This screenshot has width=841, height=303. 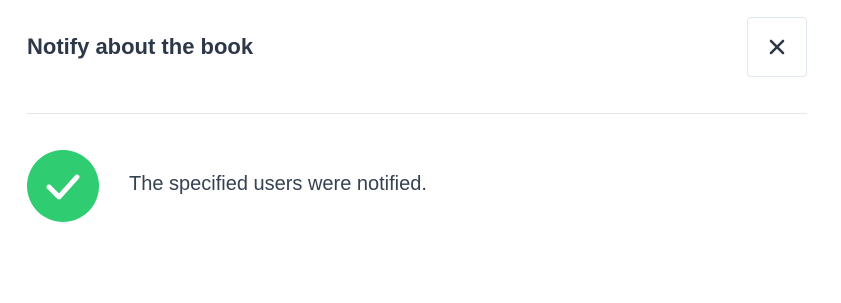 What do you see at coordinates (140, 46) in the screenshot?
I see `dialog-title: Notify about the book` at bounding box center [140, 46].